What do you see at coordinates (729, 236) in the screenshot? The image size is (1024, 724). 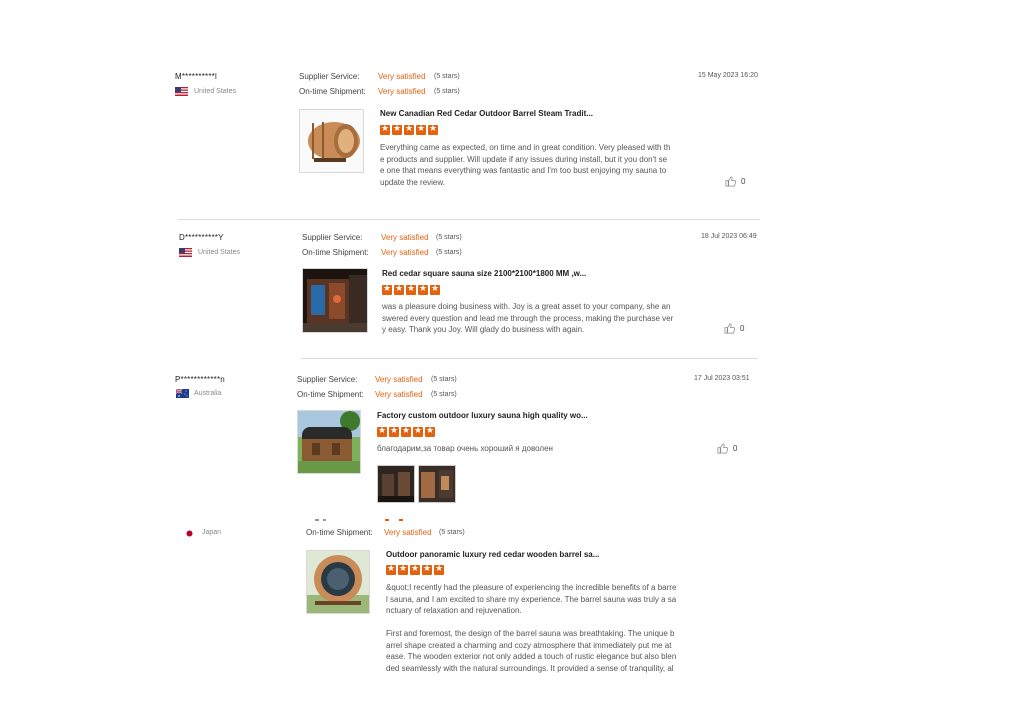 I see `review-date: 18 Jul 2023 06:49` at bounding box center [729, 236].